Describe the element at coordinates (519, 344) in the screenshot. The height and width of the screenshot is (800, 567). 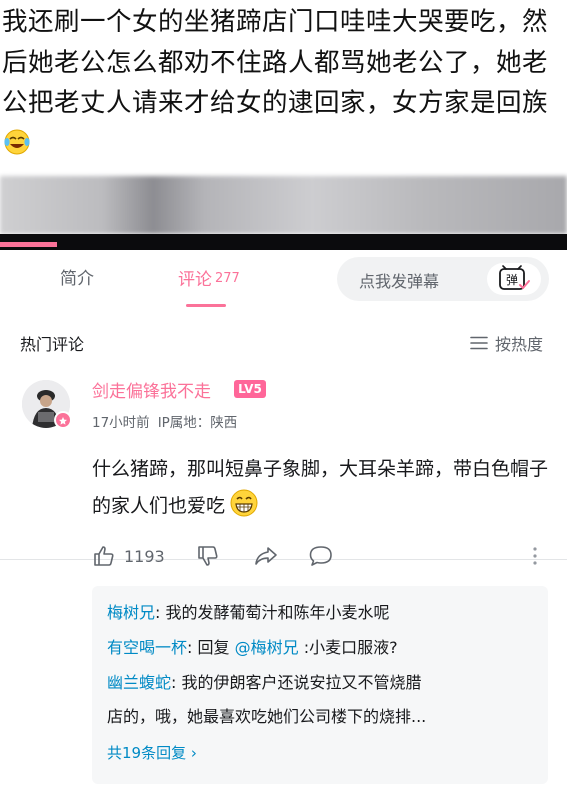
I see `sort-label: 按热度` at that location.